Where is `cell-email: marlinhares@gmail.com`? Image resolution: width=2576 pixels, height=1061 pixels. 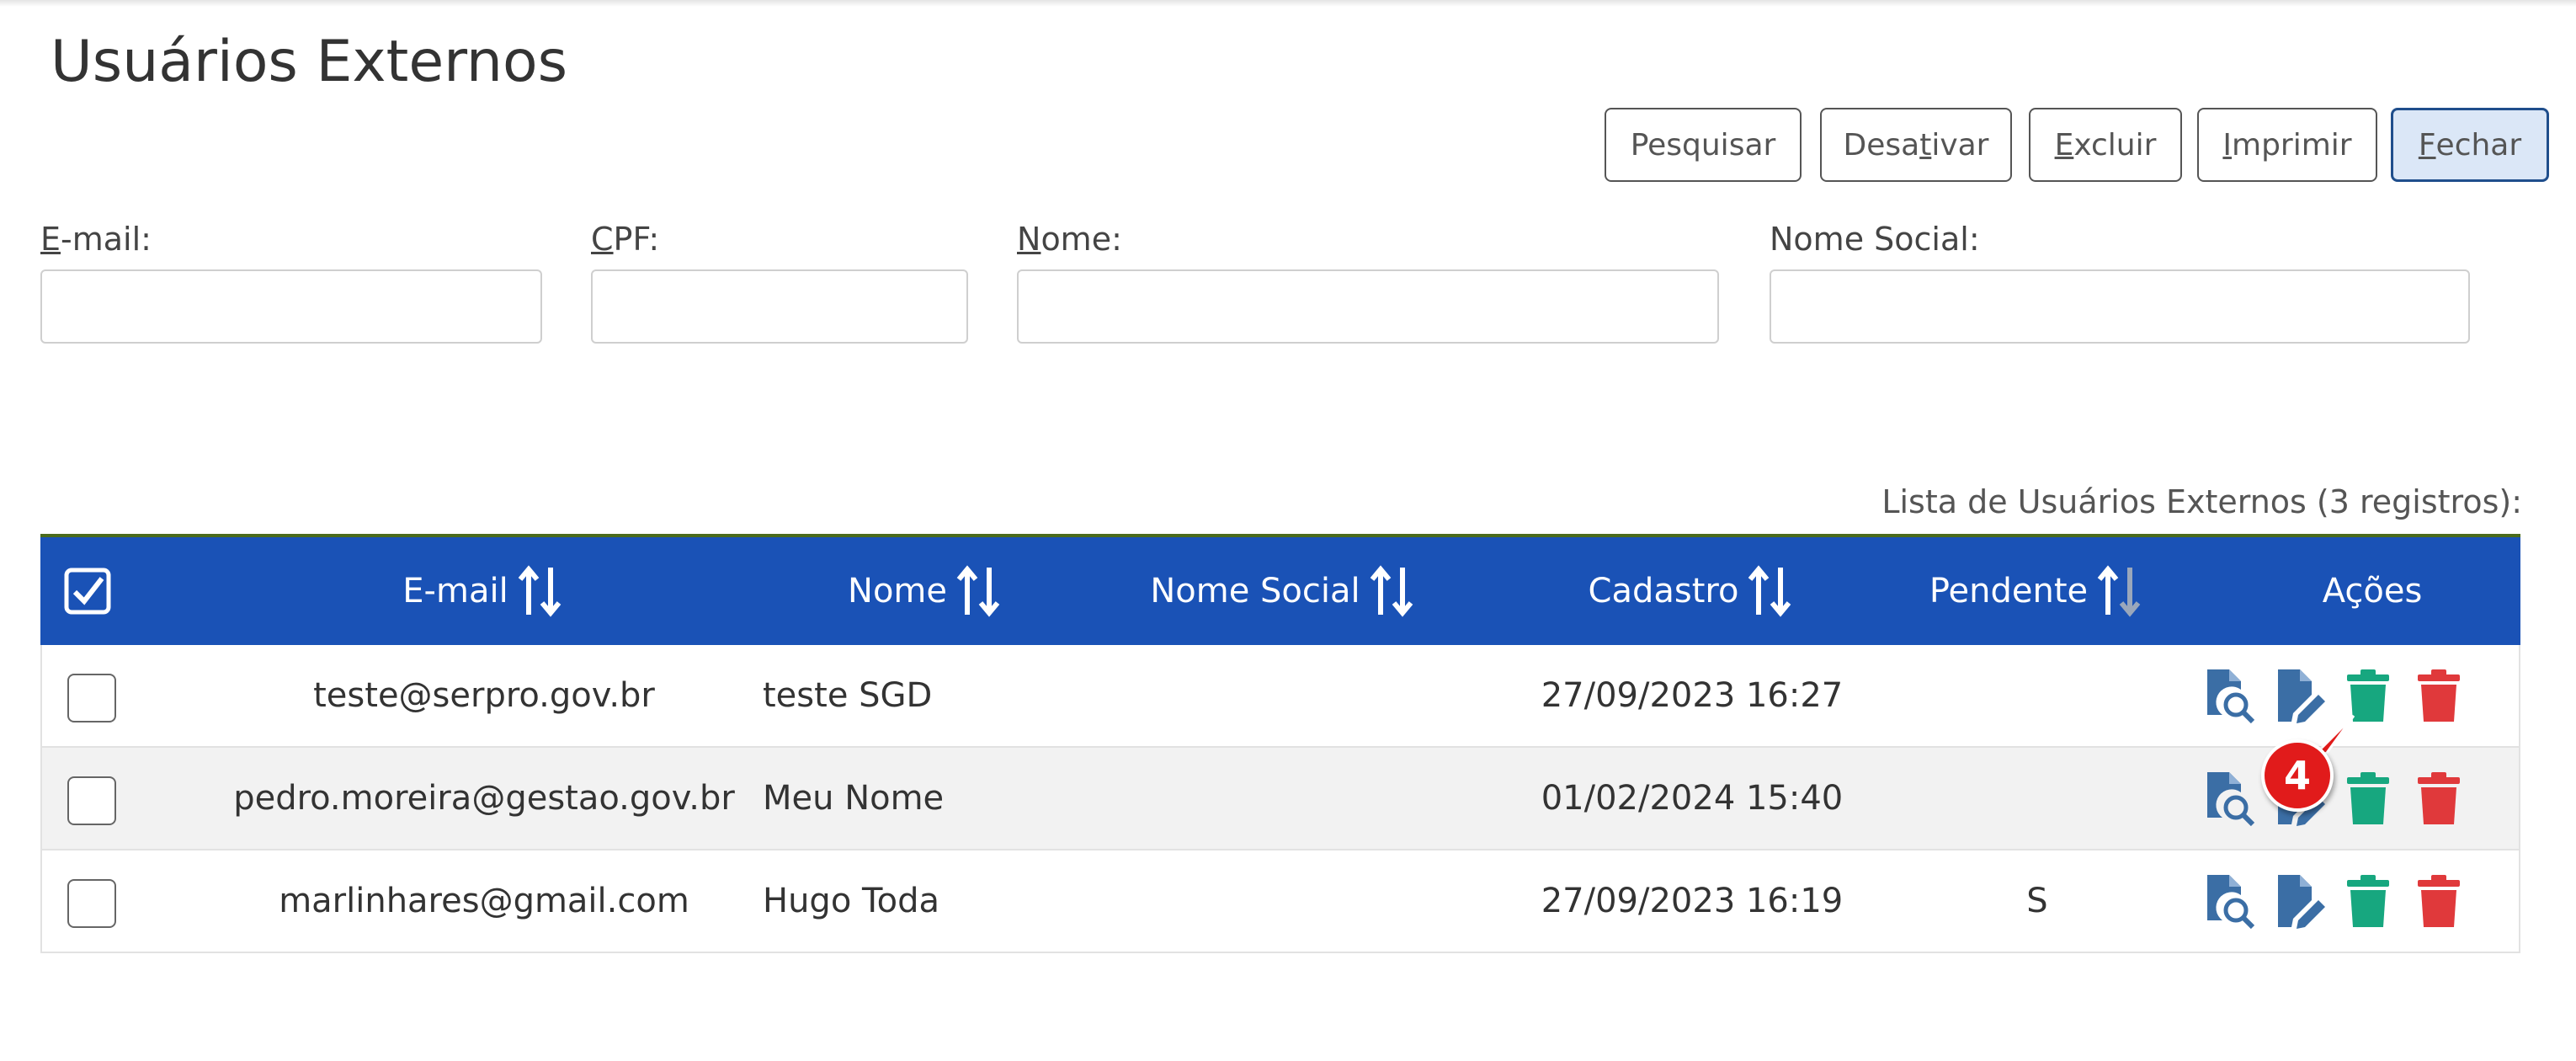 cell-email: marlinhares@gmail.com is located at coordinates (484, 901).